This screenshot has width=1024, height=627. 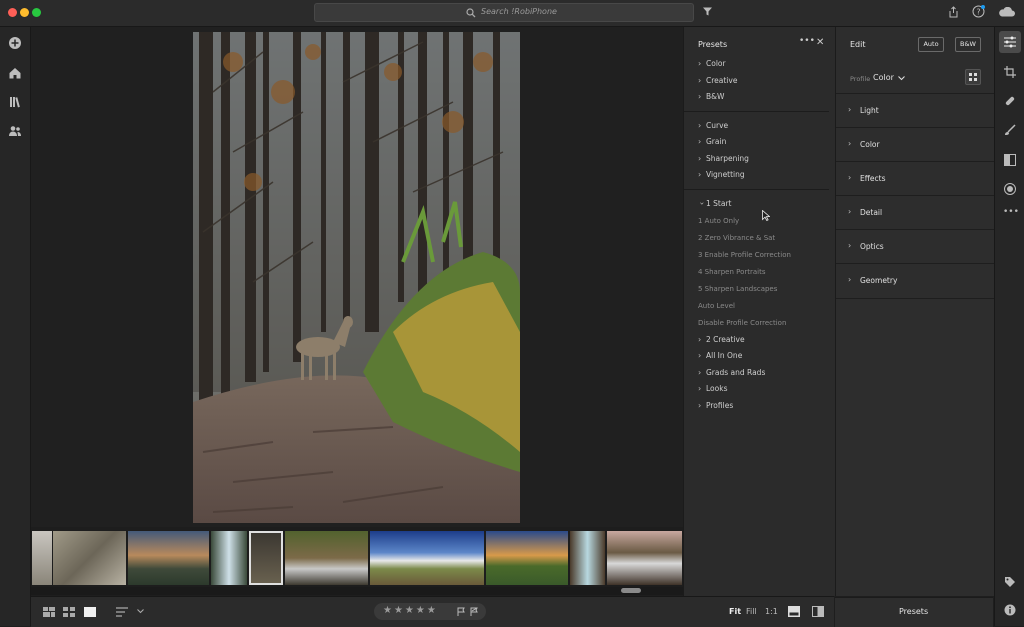 What do you see at coordinates (519, 11) in the screenshot?
I see `search-placeholder: Search !RobiPhone` at bounding box center [519, 11].